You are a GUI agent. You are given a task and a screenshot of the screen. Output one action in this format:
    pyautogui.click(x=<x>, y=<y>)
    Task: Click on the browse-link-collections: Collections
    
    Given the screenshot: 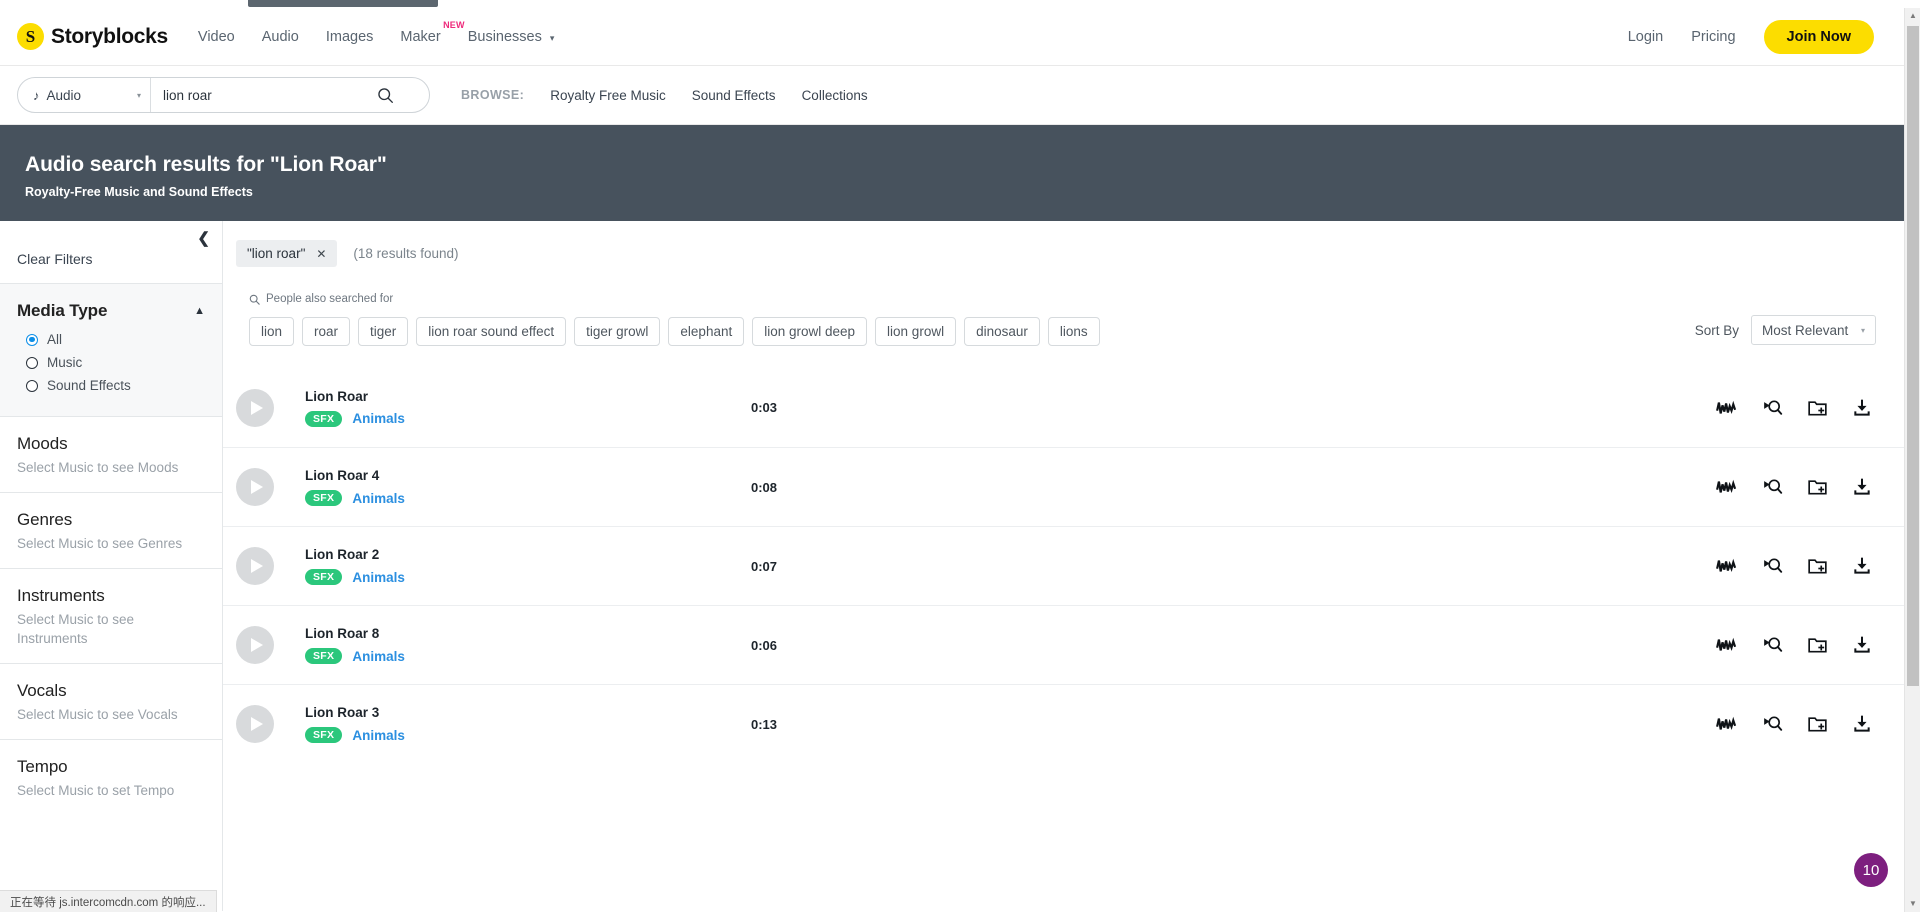 What is the action you would take?
    pyautogui.click(x=835, y=95)
    